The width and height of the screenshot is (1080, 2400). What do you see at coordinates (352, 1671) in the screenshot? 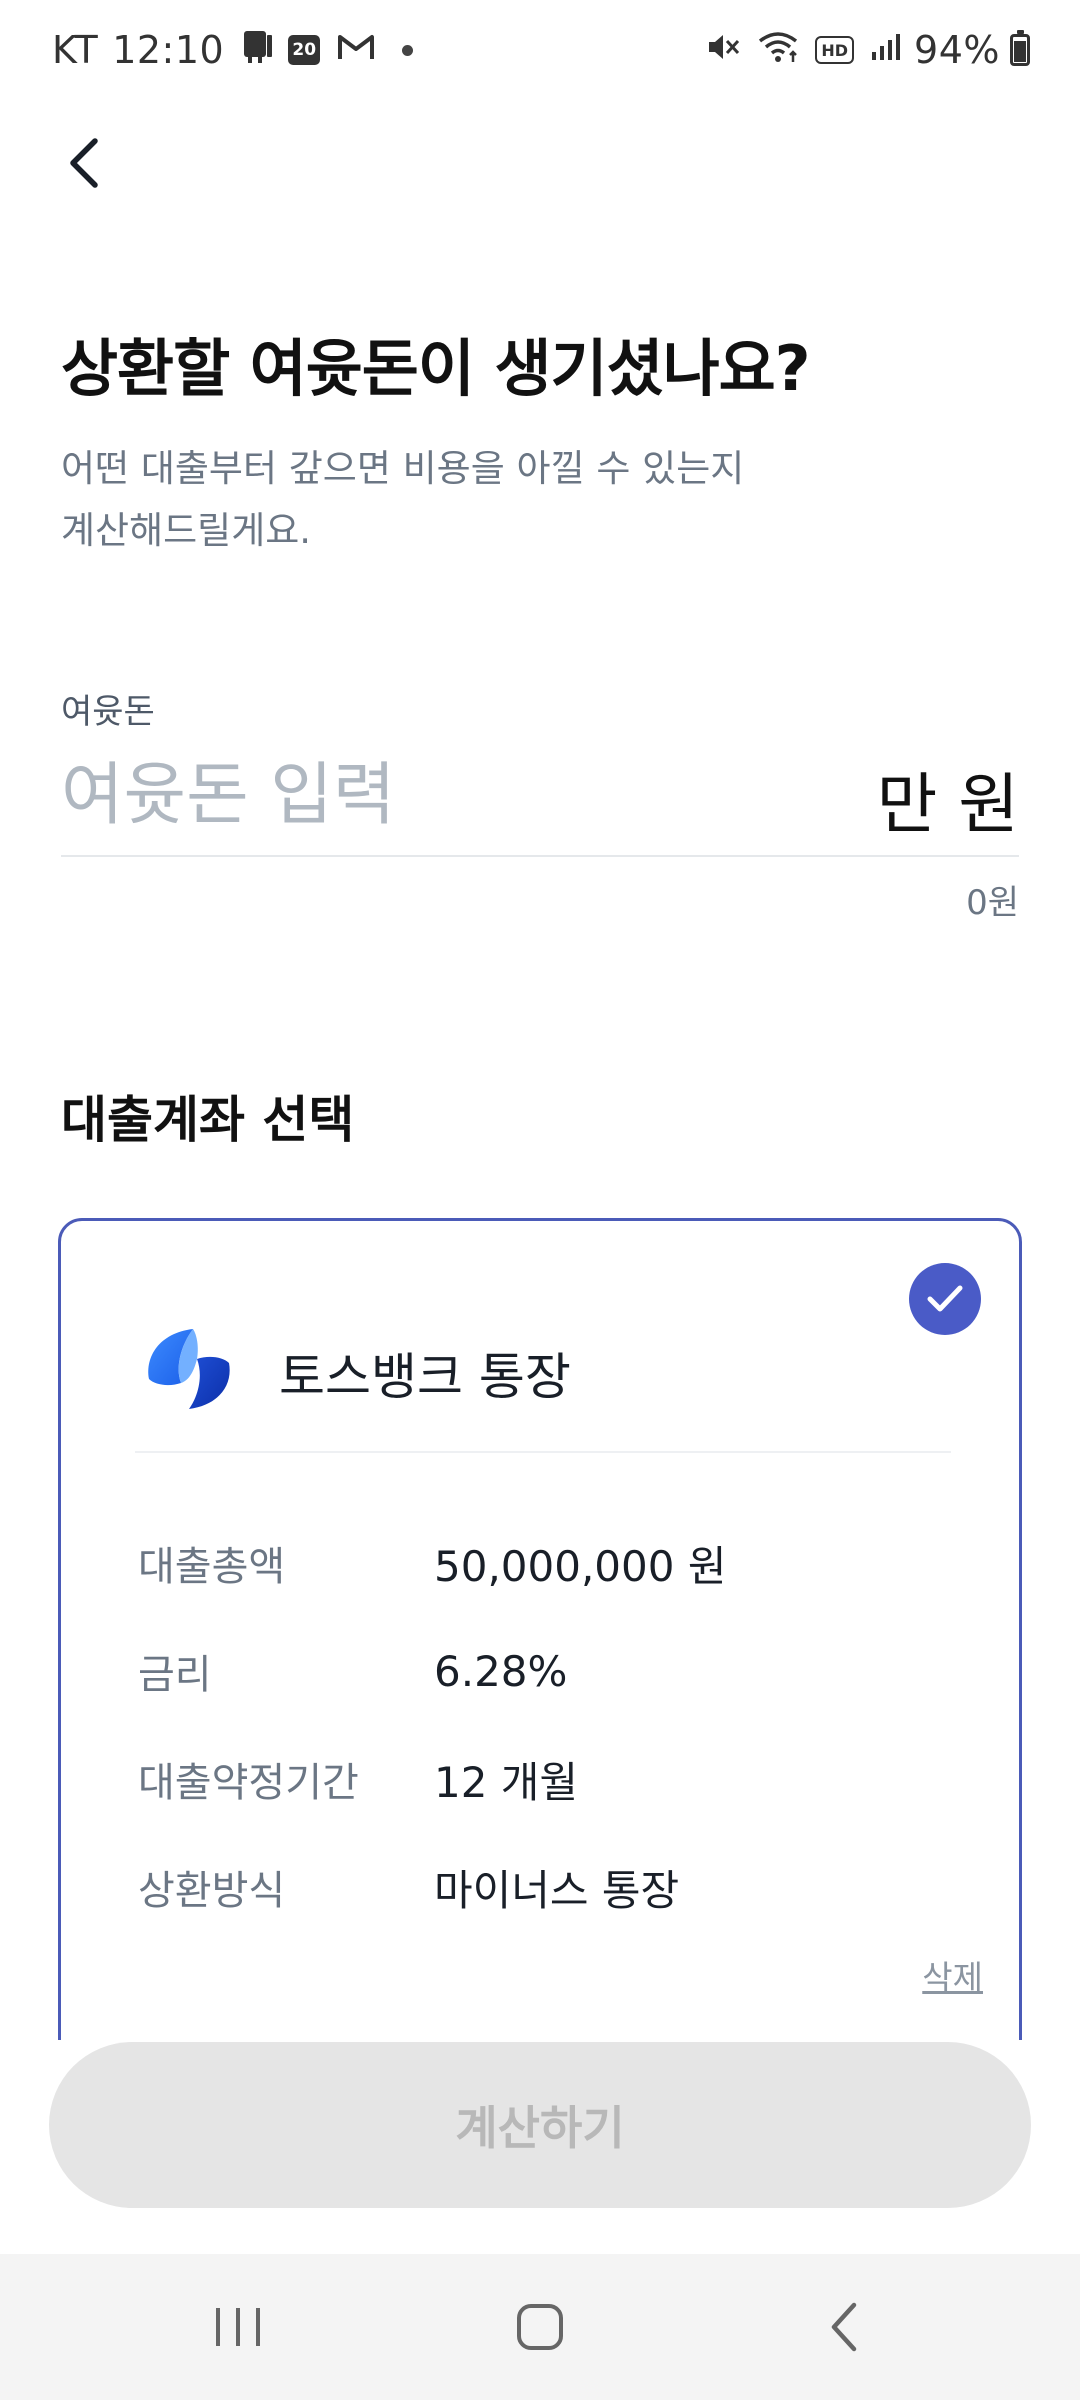
I see `detail-row-rate: 금리 6.28%` at bounding box center [352, 1671].